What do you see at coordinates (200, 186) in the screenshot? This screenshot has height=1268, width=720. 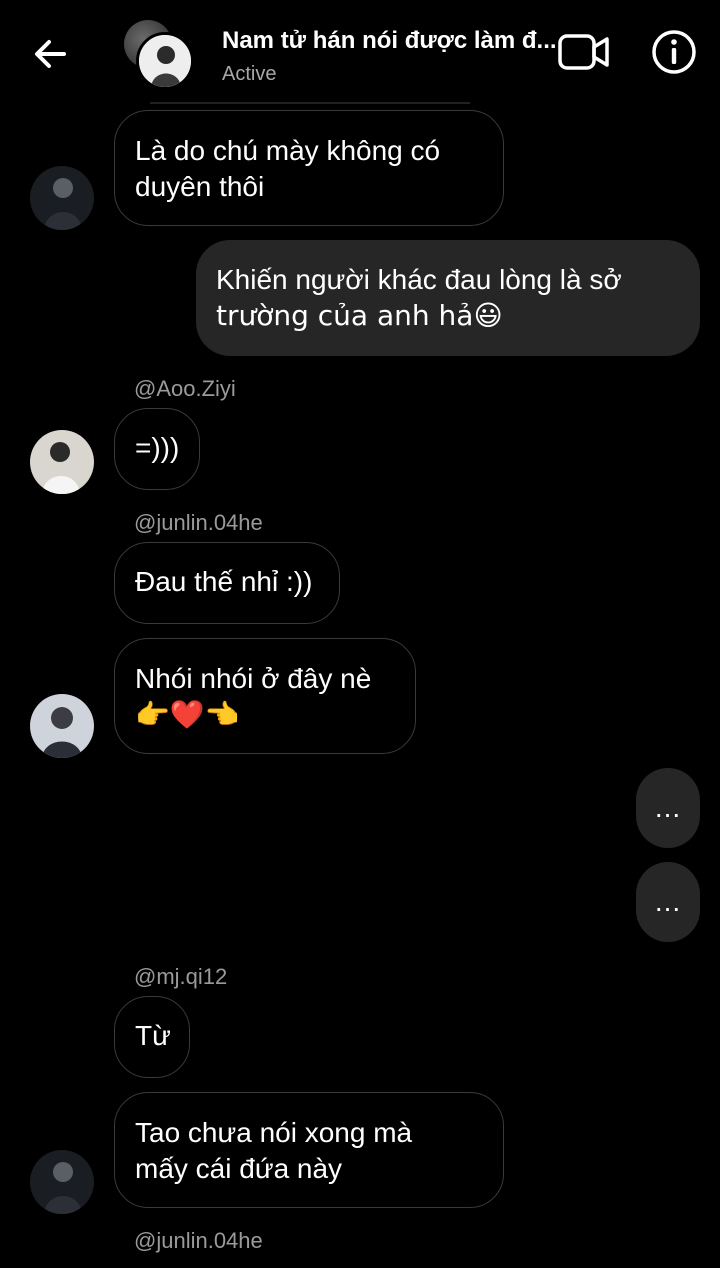 I see `message-text: duyên thôi` at bounding box center [200, 186].